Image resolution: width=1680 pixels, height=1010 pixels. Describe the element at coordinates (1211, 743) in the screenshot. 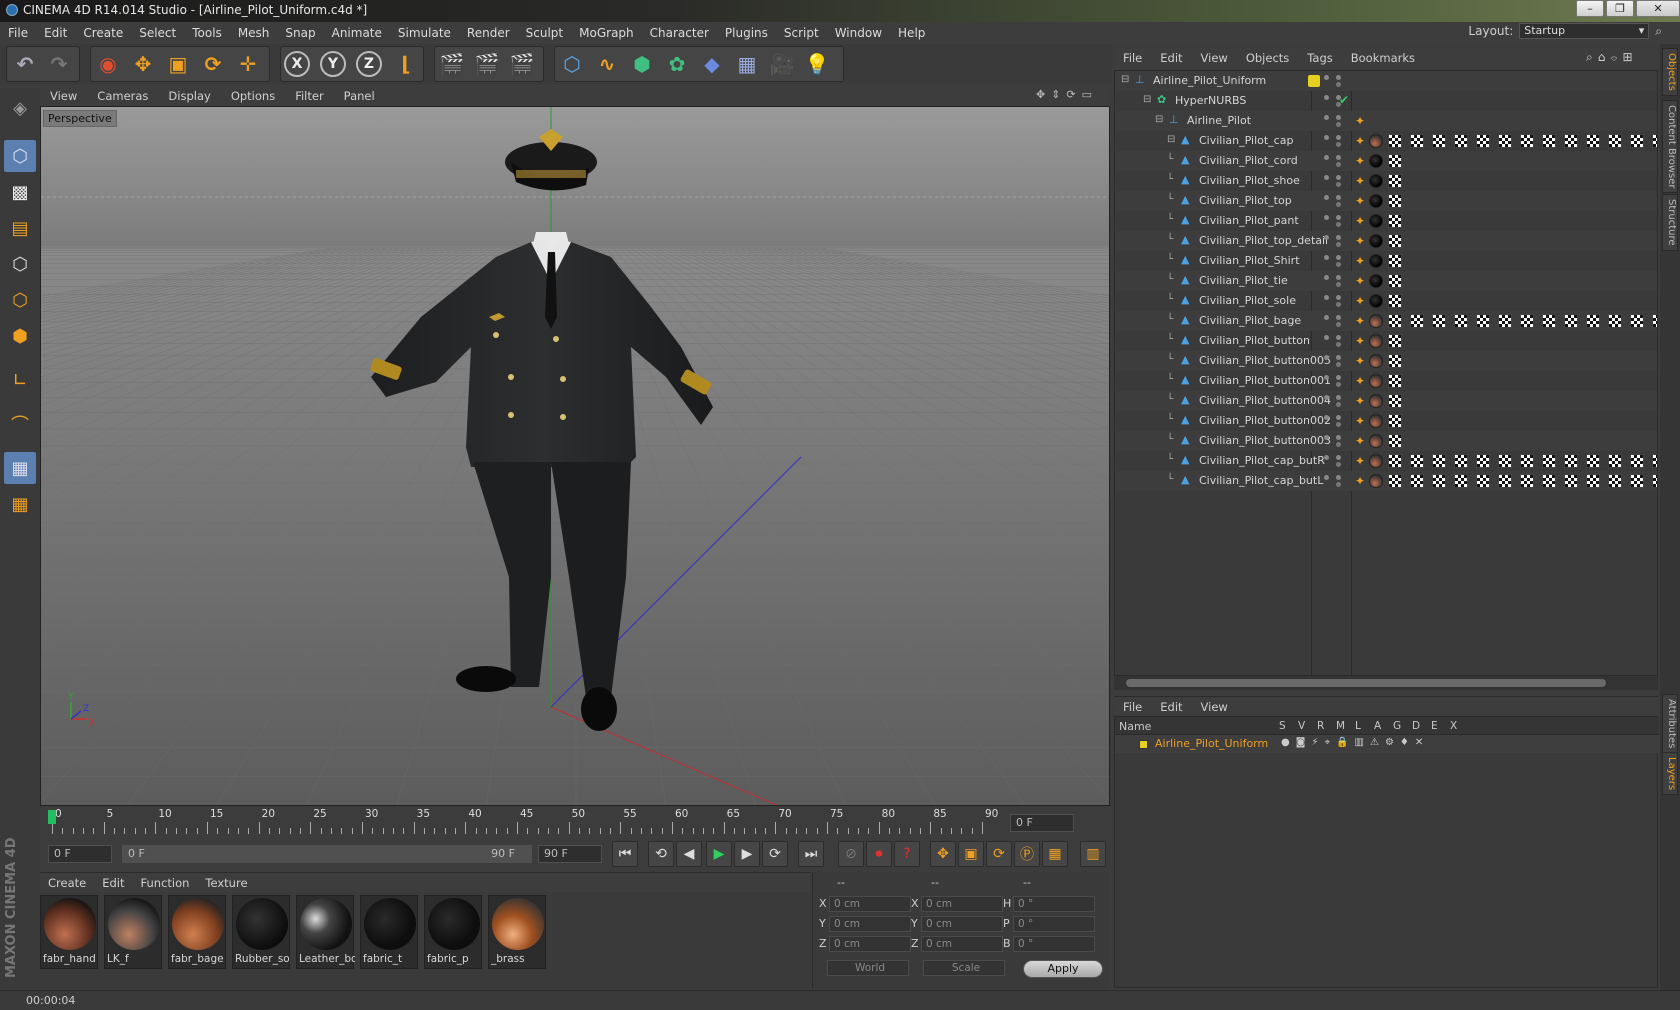

I see `layer-row-name: Airline_Pilot_Uniform` at that location.